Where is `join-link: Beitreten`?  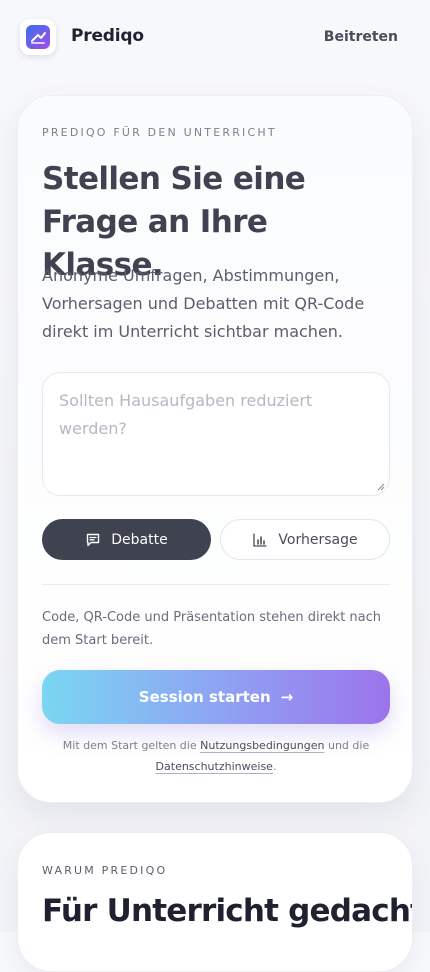
join-link: Beitreten is located at coordinates (361, 37).